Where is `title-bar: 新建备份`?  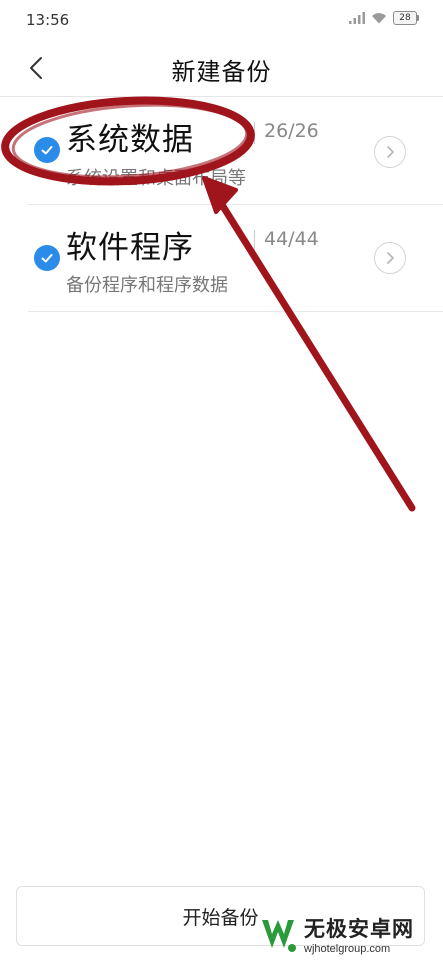 title-bar: 新建备份 is located at coordinates (221, 68).